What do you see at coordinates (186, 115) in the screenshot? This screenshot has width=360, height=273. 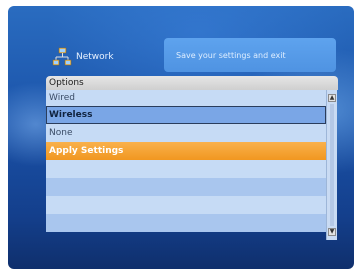 I see `option-wireless: Wireless` at bounding box center [186, 115].